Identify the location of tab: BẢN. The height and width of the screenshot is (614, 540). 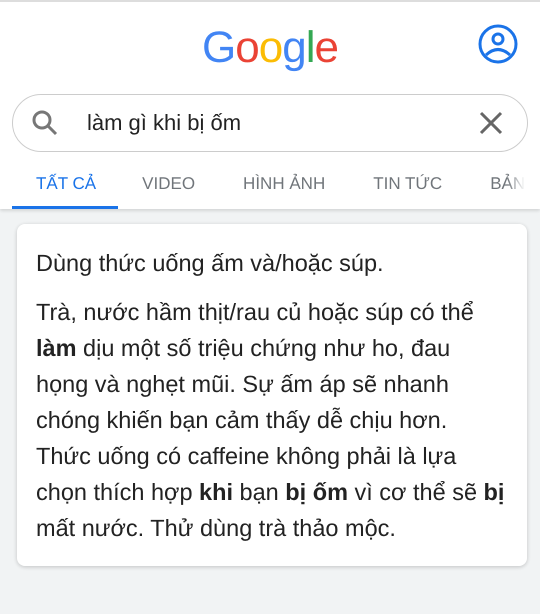
(496, 188).